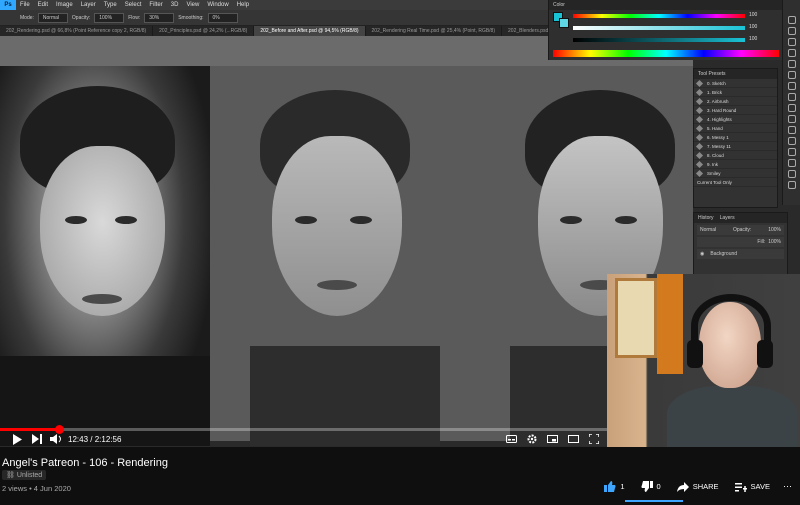 Image resolution: width=800 pixels, height=505 pixels. I want to click on time-display: 12:43 / 2:12:56, so click(94, 439).